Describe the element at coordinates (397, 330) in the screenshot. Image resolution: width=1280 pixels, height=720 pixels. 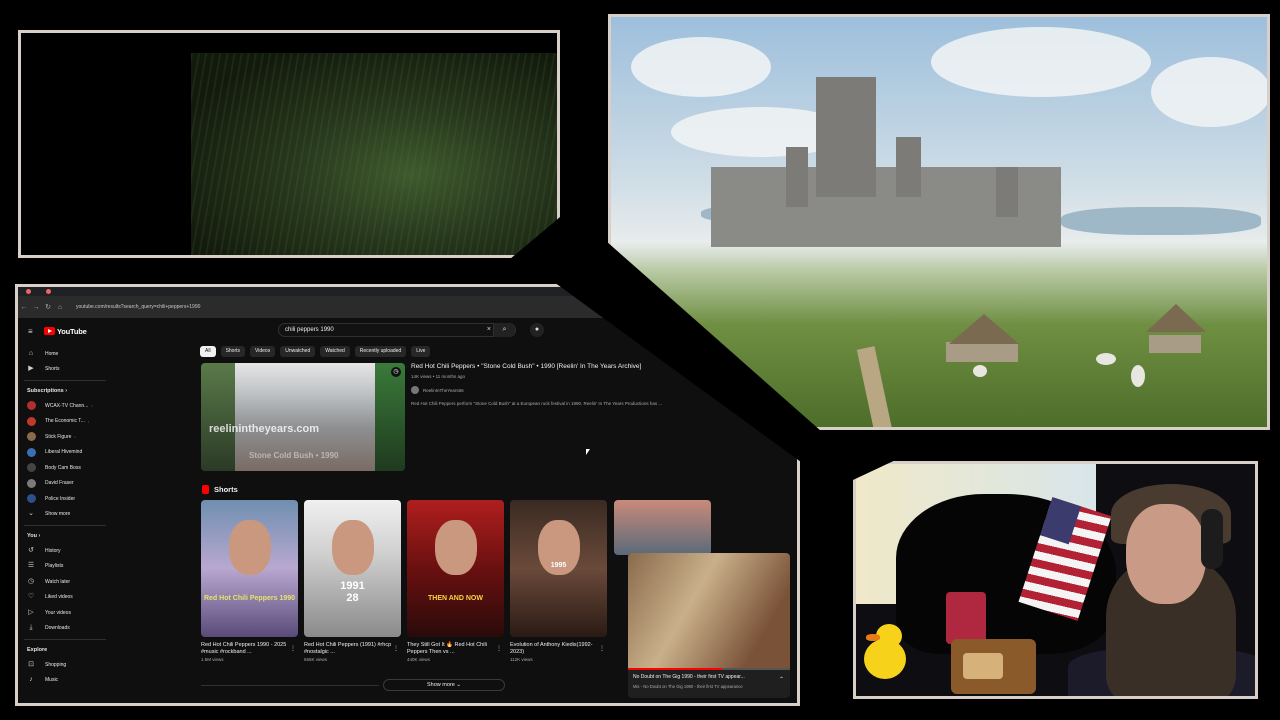
I see `search-input: chili peppers 1990 × ⌕` at that location.